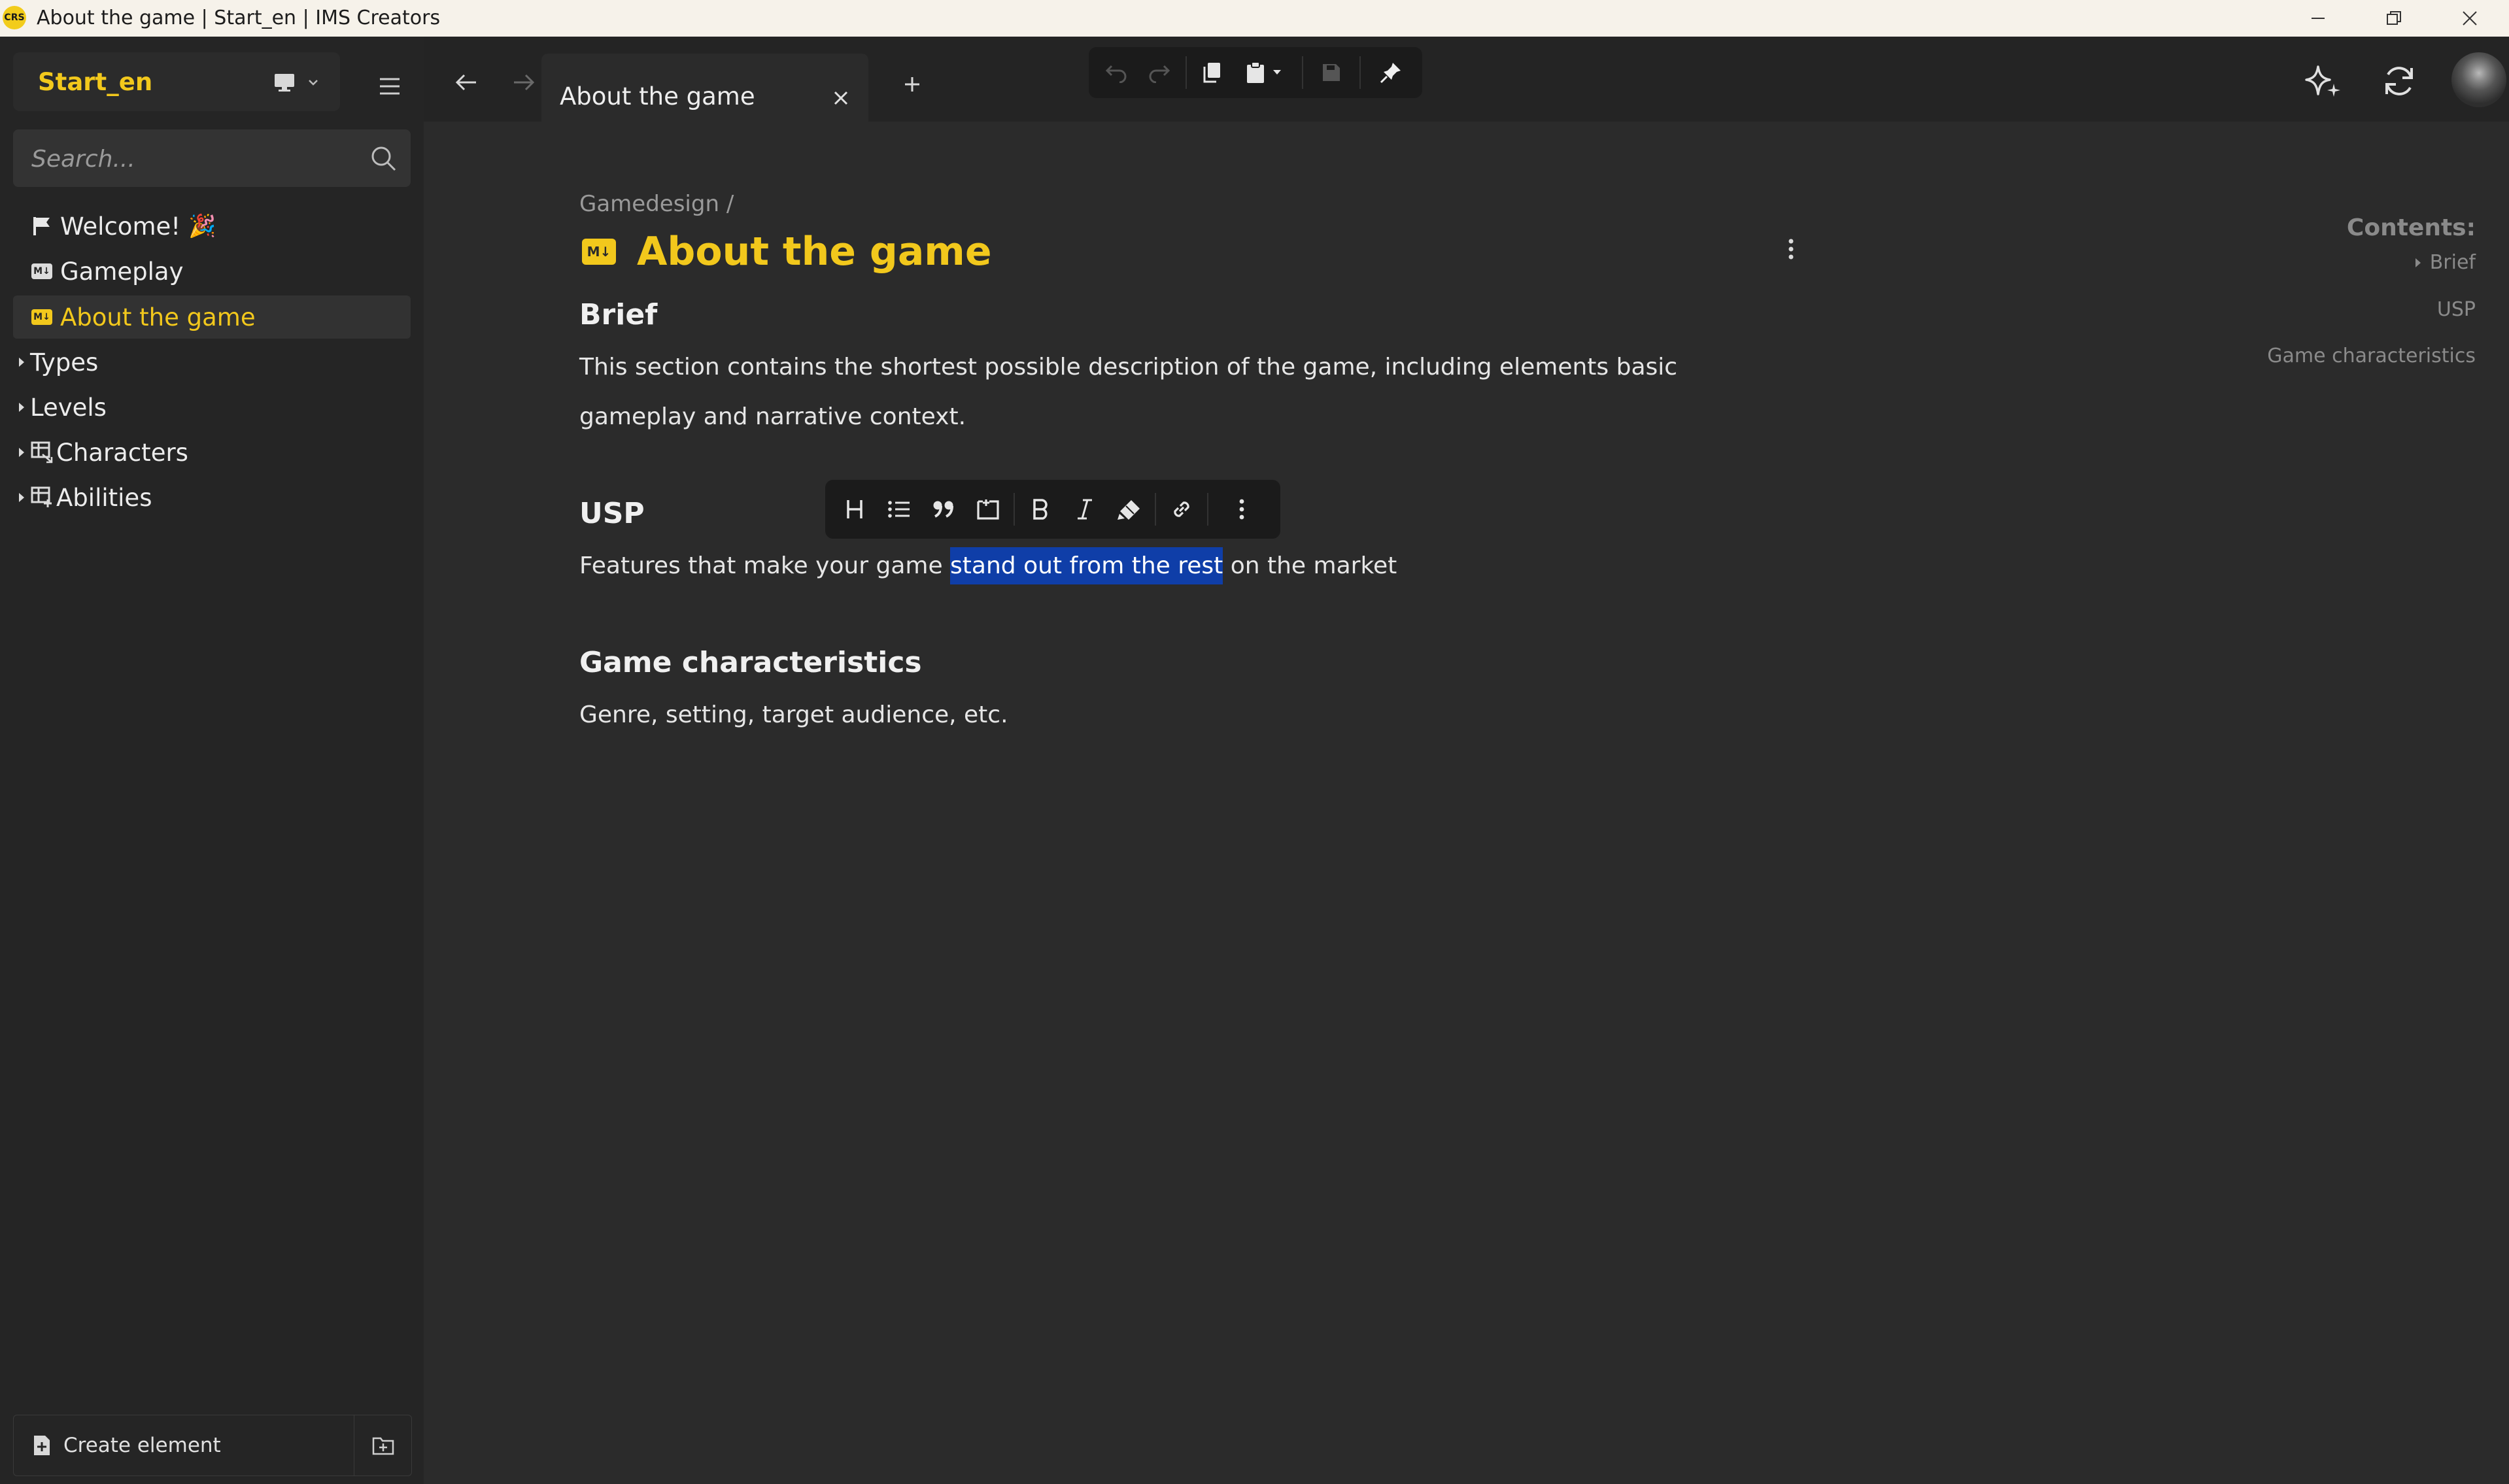  I want to click on search-button, so click(383, 158).